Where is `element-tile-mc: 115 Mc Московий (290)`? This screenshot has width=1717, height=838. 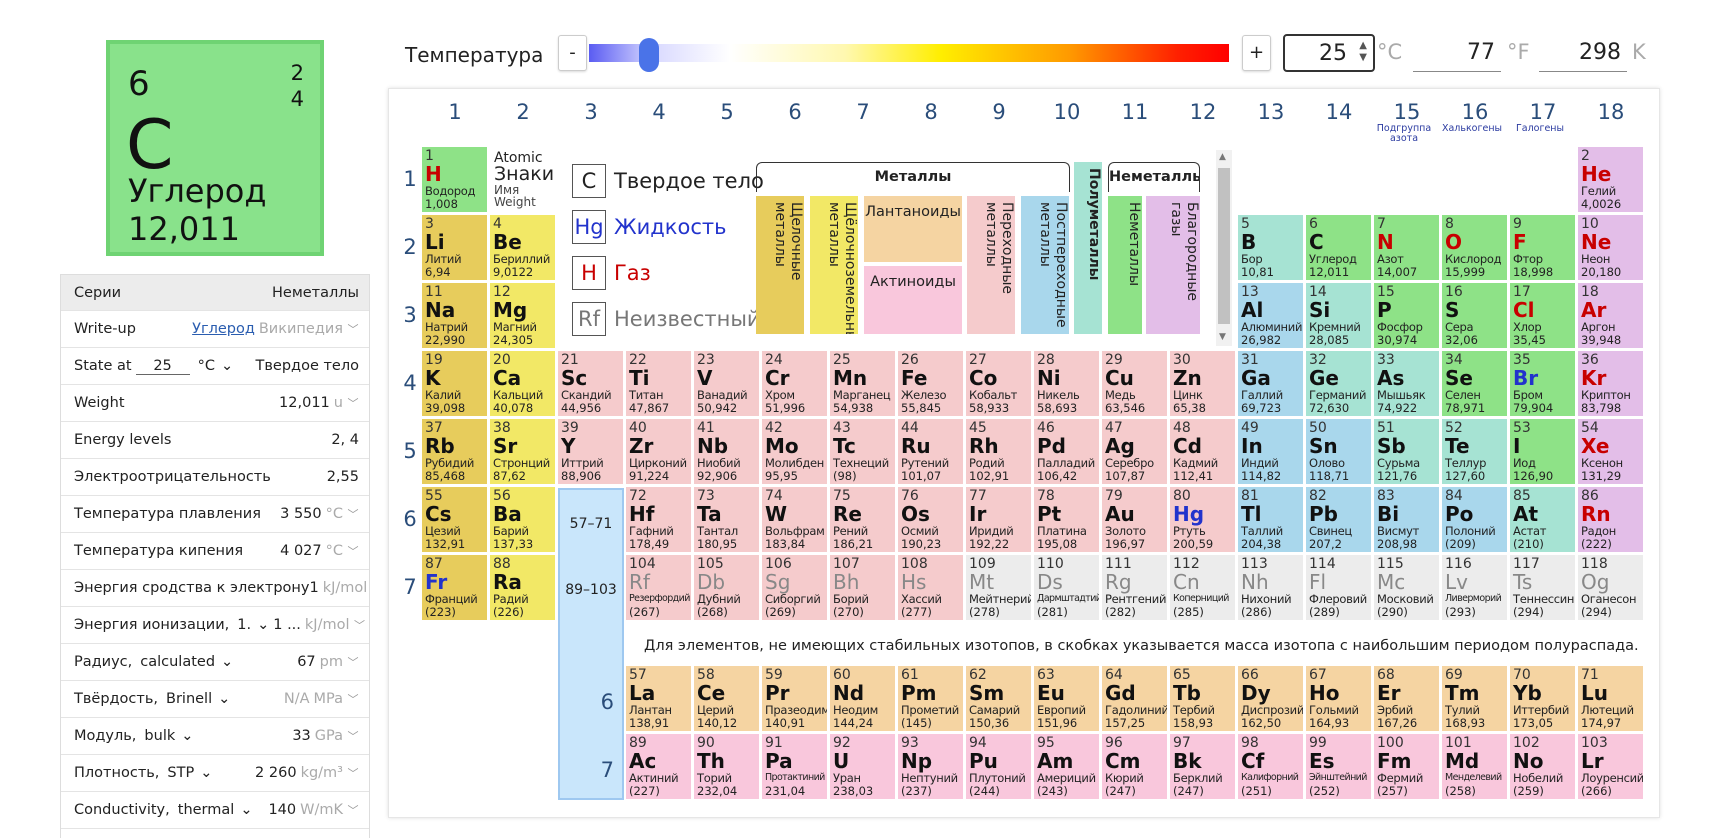 element-tile-mc: 115 Mc Московий (290) is located at coordinates (1406, 587).